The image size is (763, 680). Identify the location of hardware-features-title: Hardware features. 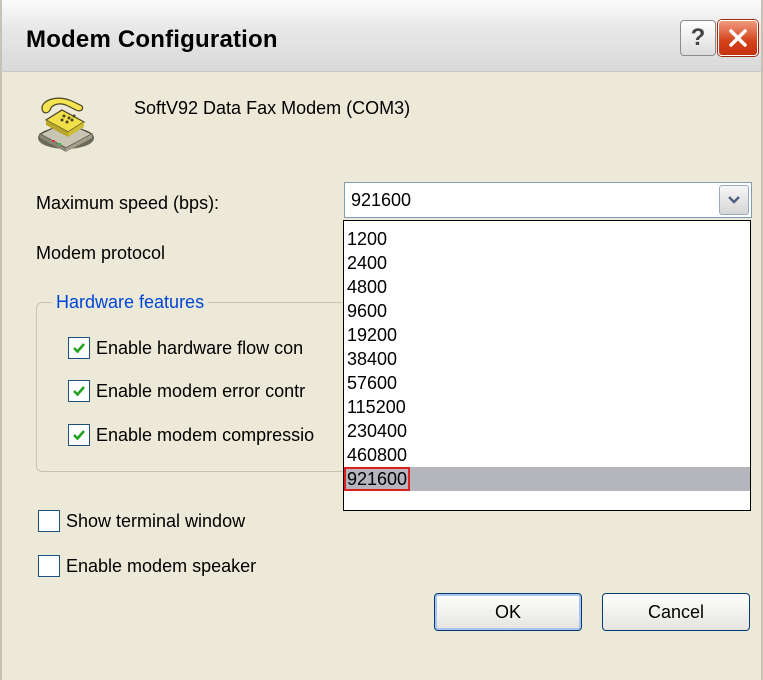
(130, 302).